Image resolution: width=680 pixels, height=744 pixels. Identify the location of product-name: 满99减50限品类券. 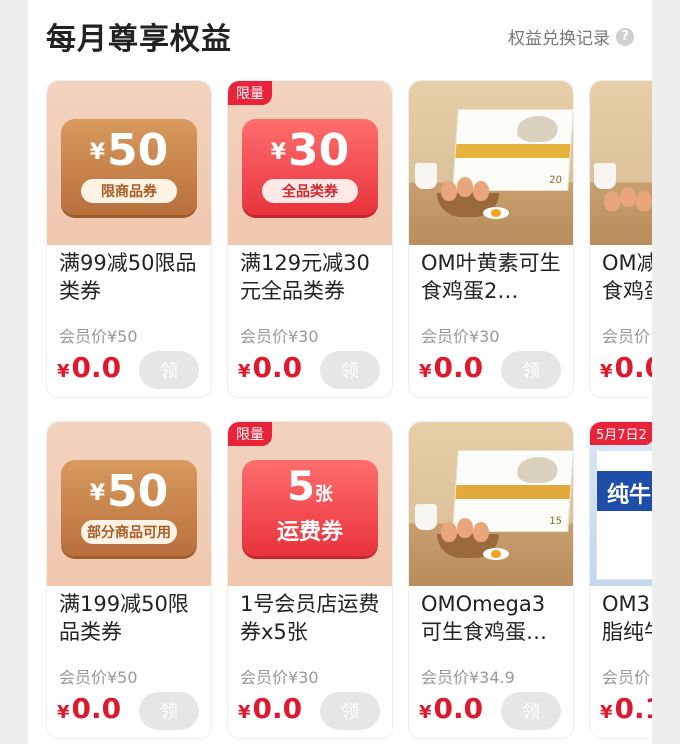
(128, 277).